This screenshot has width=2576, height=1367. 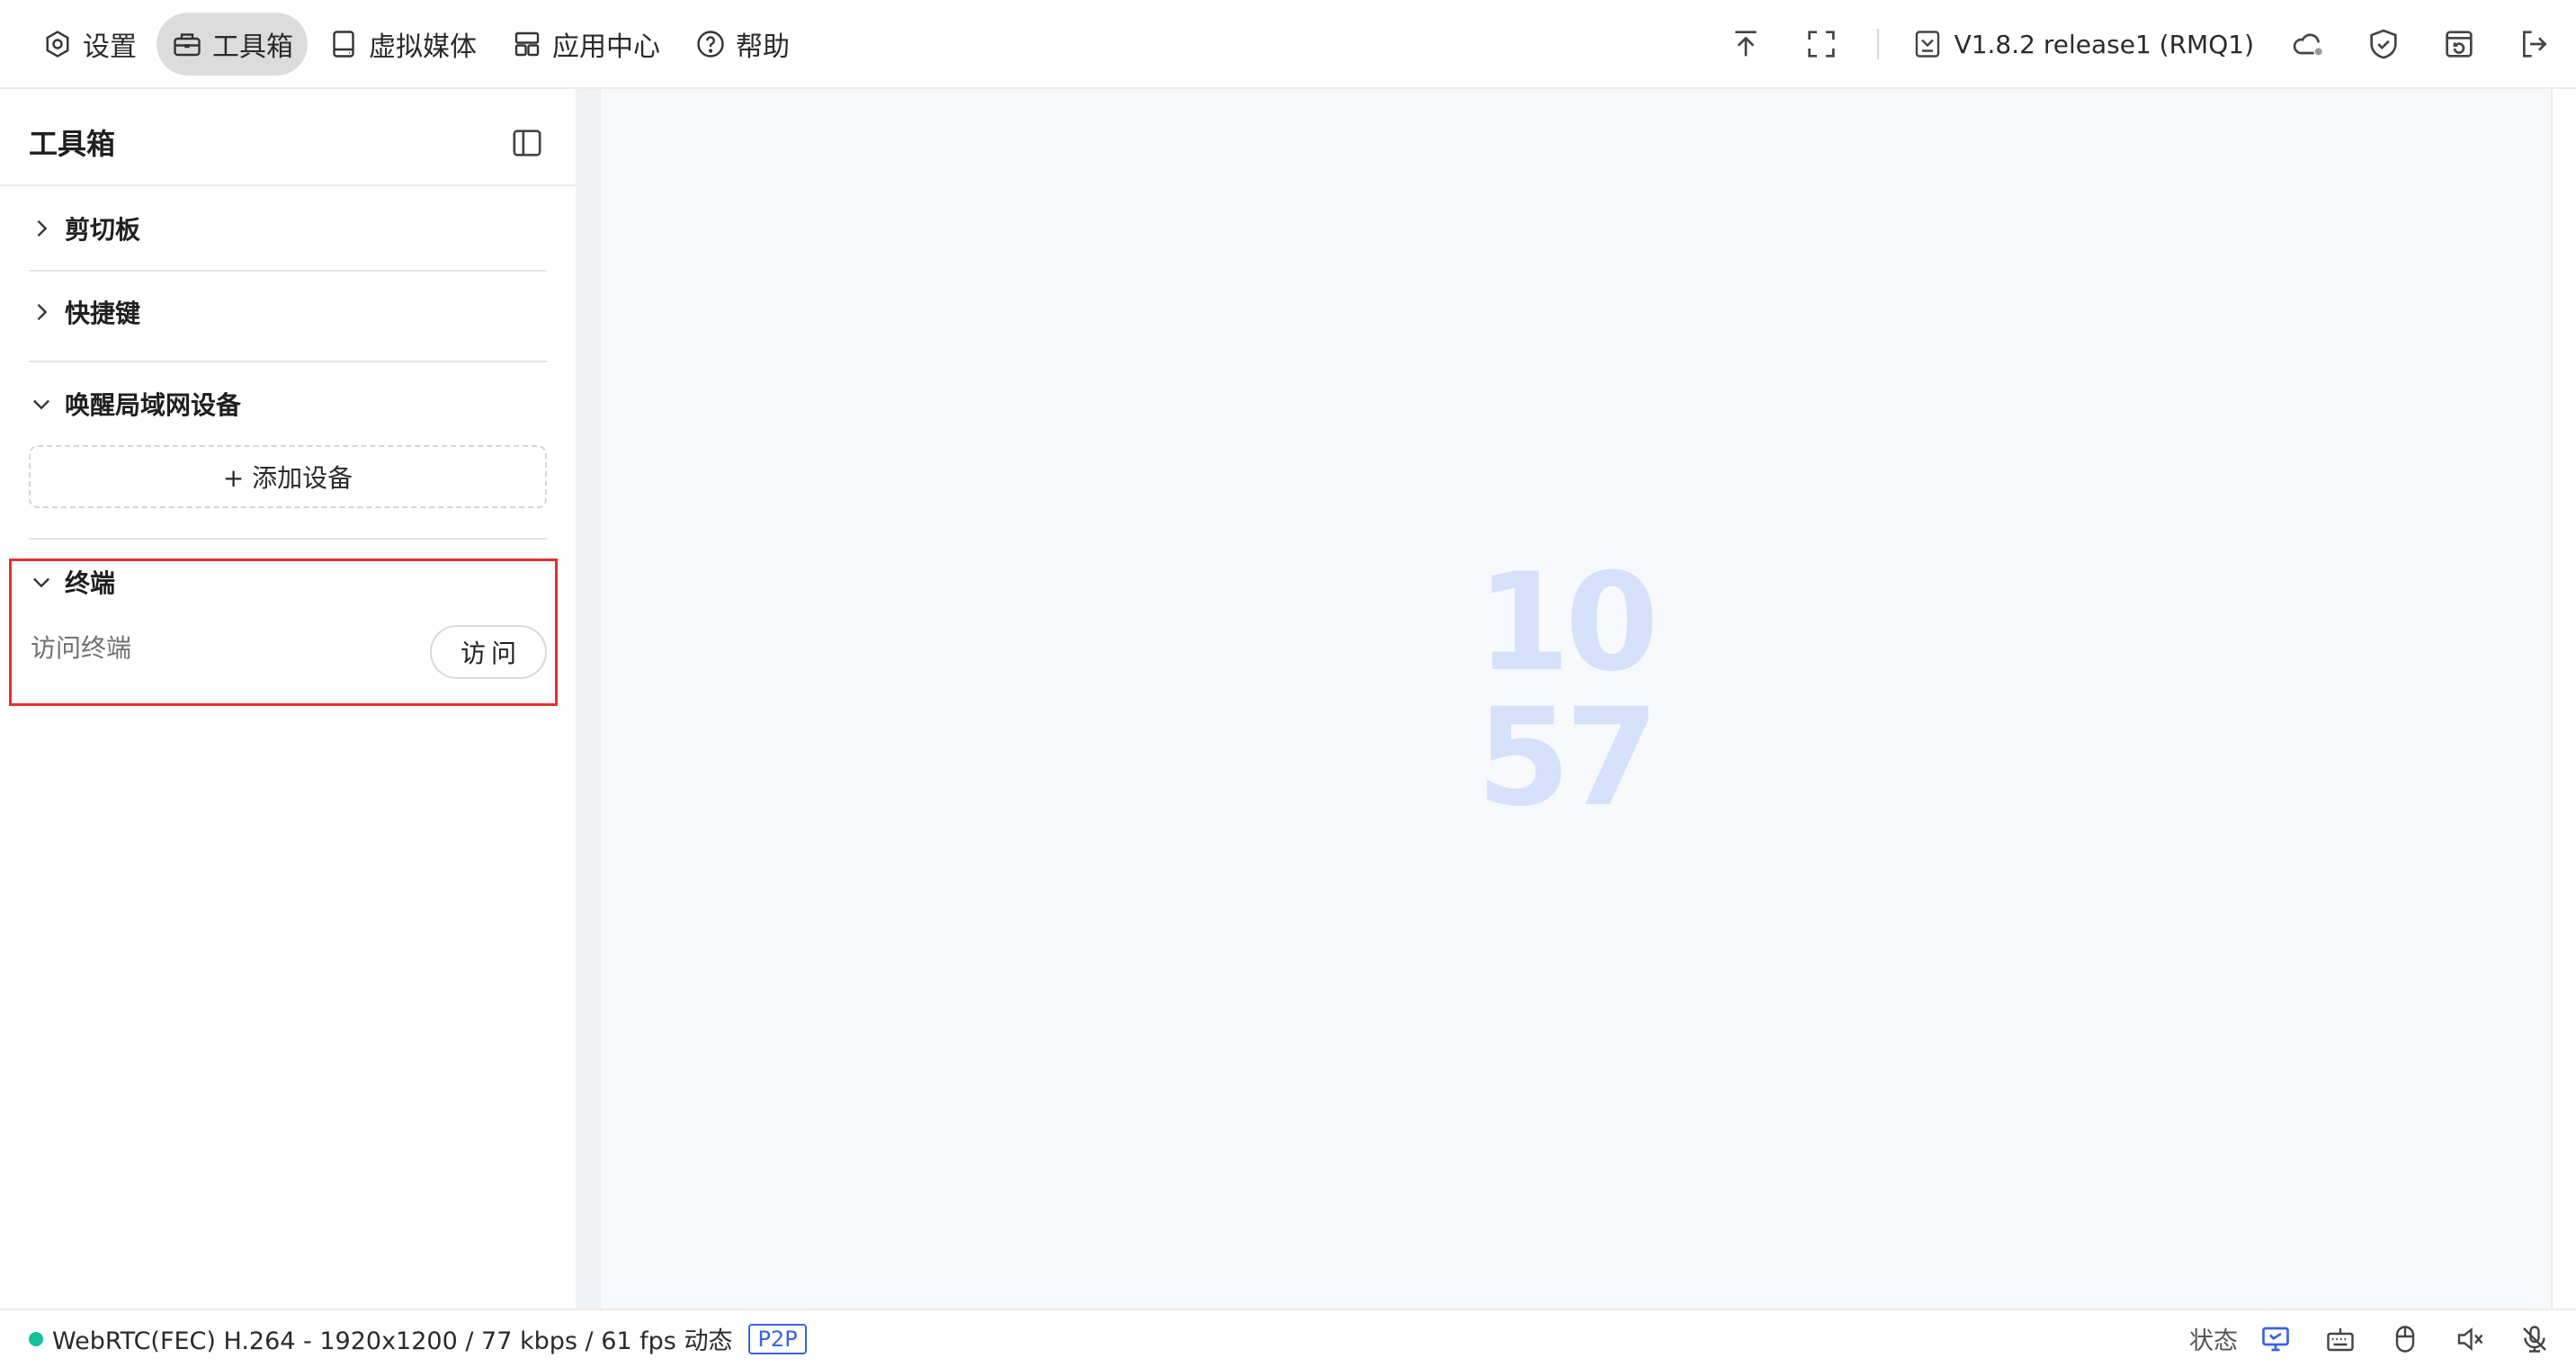 What do you see at coordinates (1567, 623) in the screenshot?
I see `clock-hour: 10` at bounding box center [1567, 623].